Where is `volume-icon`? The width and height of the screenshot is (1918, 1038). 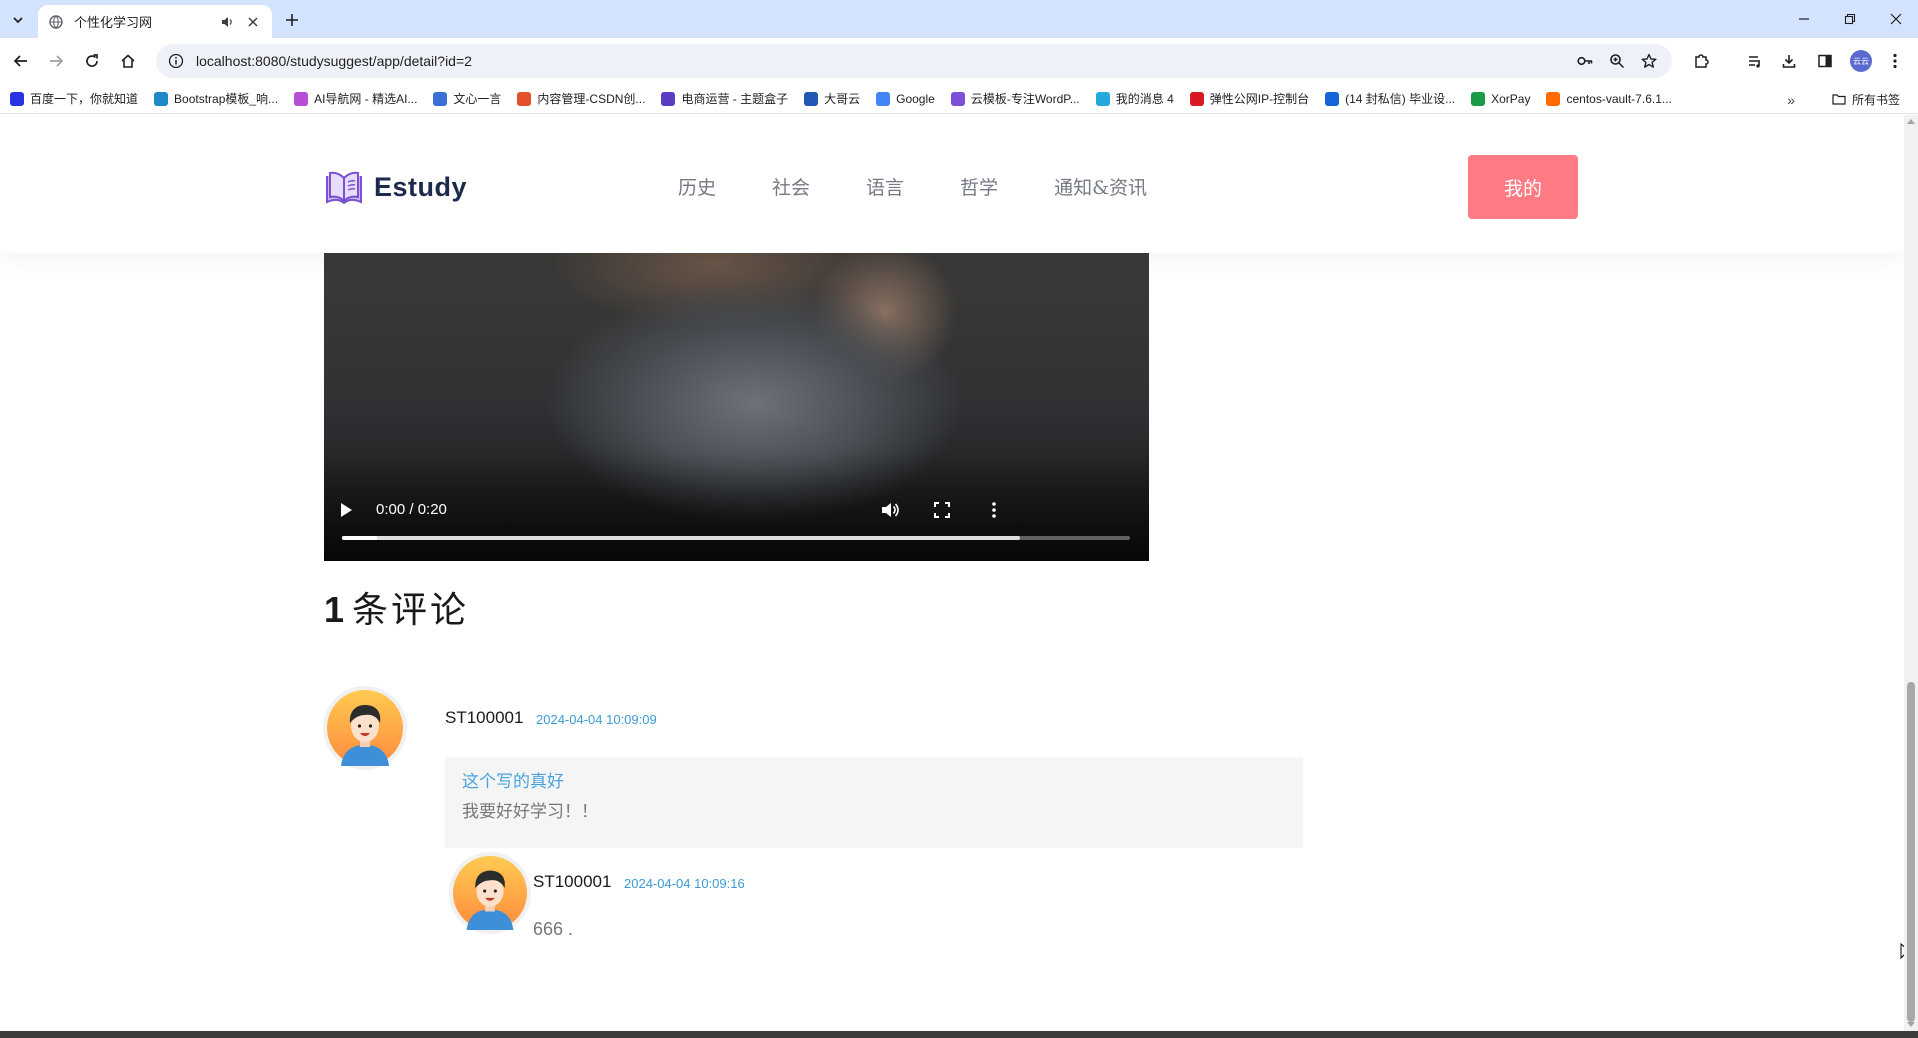
volume-icon is located at coordinates (890, 510).